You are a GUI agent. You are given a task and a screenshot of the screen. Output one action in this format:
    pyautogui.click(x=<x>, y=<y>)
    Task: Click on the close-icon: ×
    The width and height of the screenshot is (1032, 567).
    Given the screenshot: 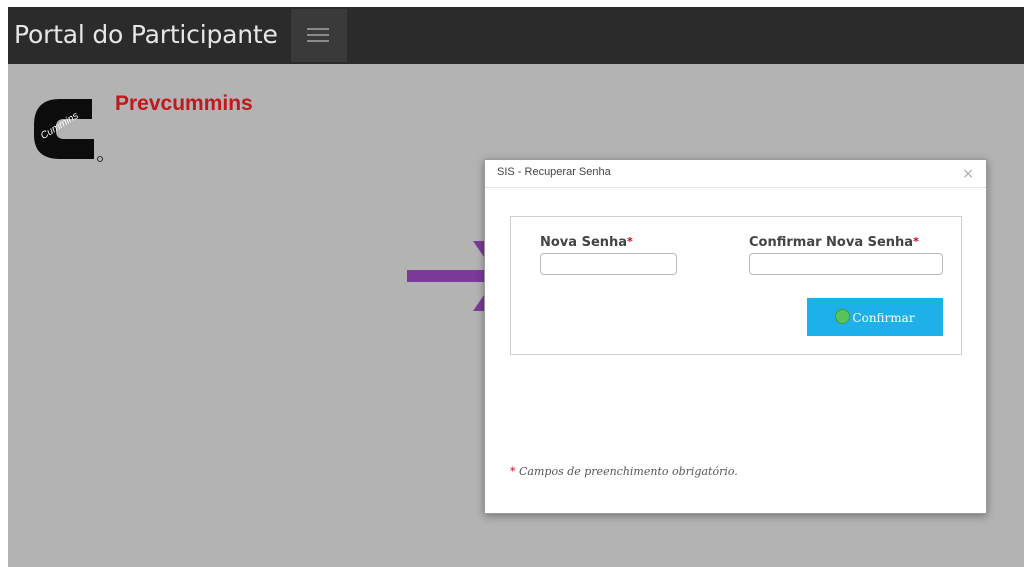 What is the action you would take?
    pyautogui.click(x=968, y=174)
    